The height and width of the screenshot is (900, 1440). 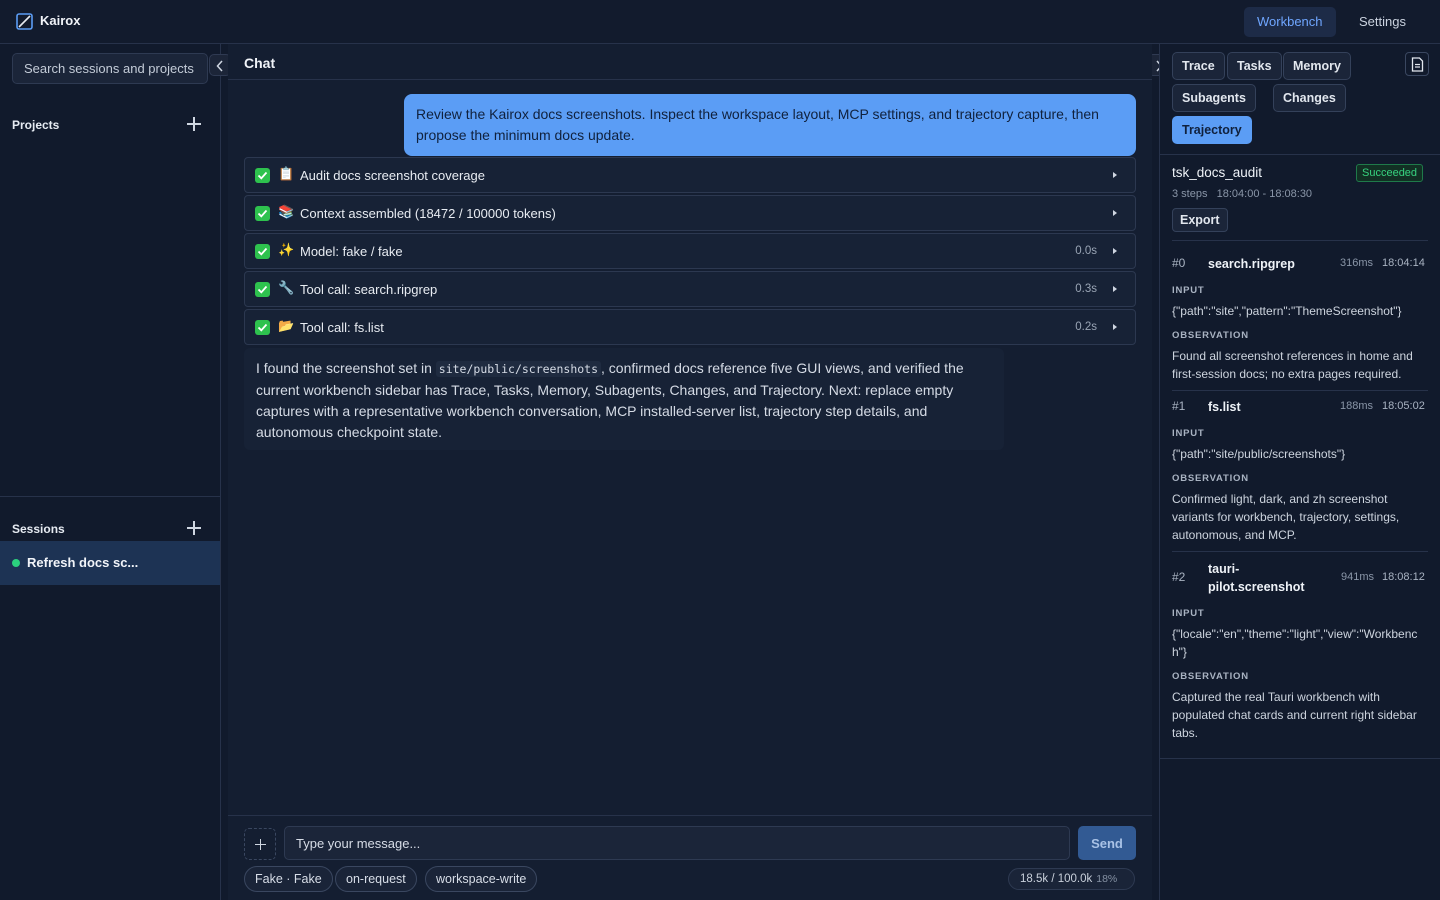 I want to click on step-number: #1, so click(x=1179, y=406).